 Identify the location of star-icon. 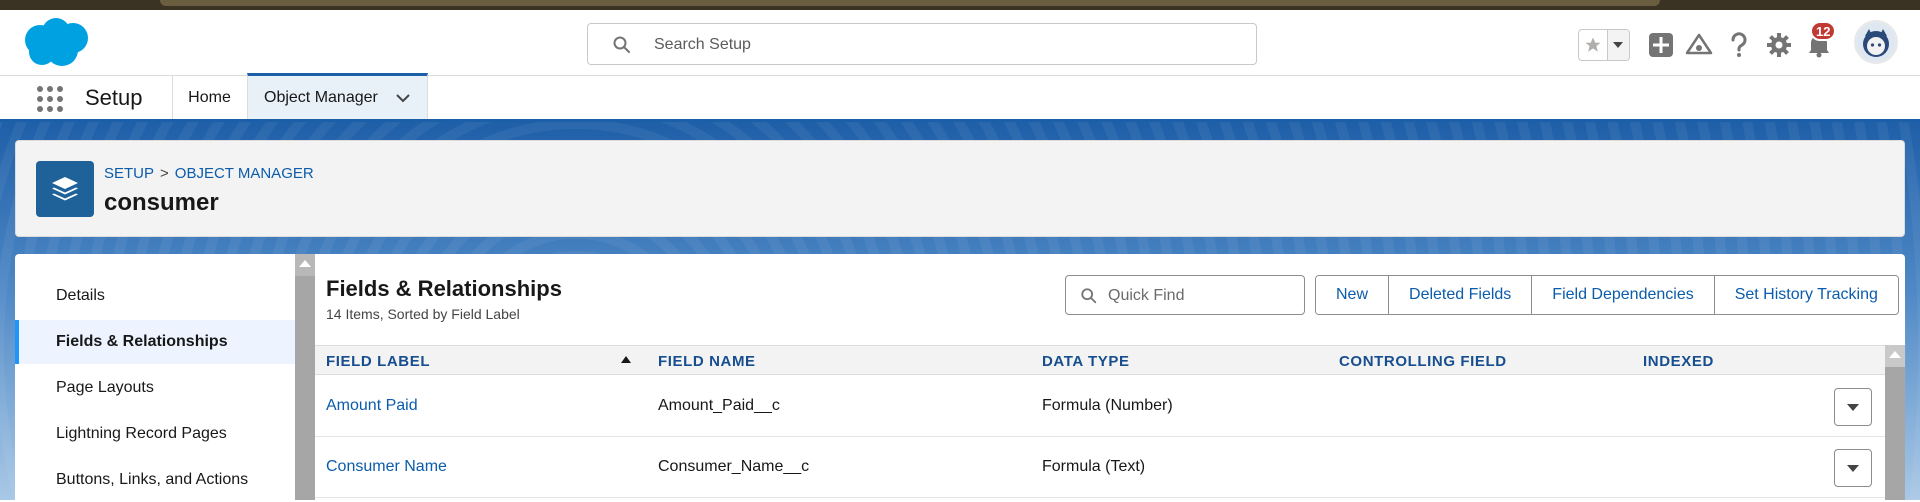
(1593, 45).